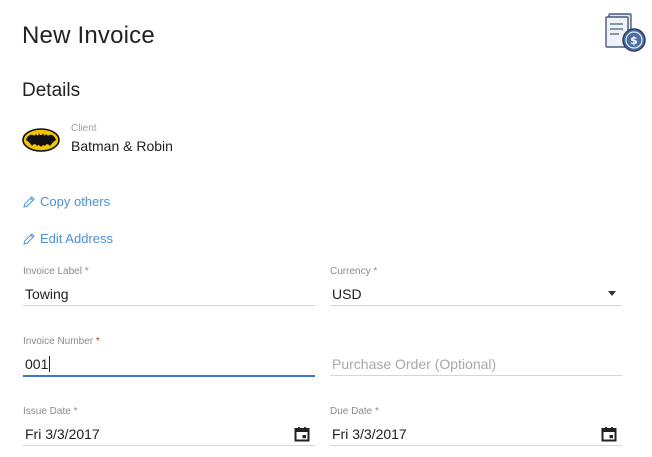 This screenshot has width=652, height=457. I want to click on invoice-number-input: 001, so click(169, 364).